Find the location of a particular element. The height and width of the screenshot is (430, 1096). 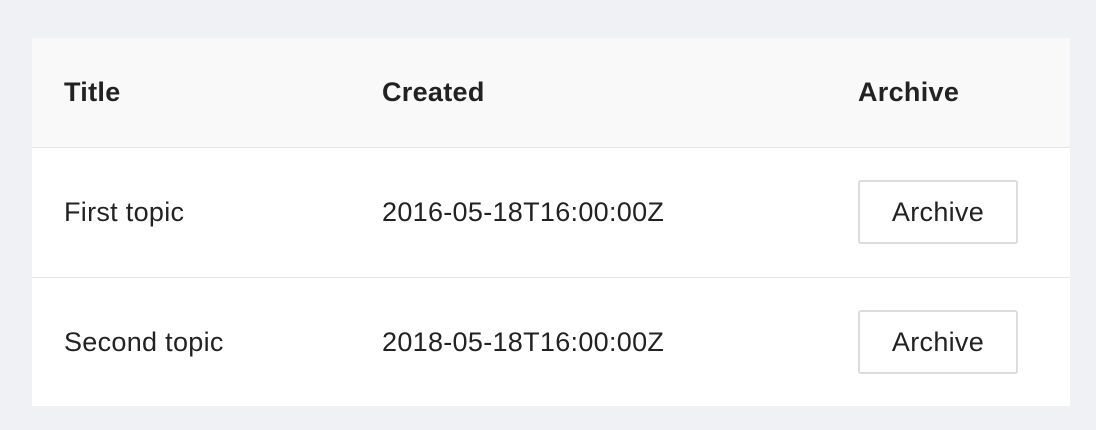

column-header-title: Title is located at coordinates (92, 91).